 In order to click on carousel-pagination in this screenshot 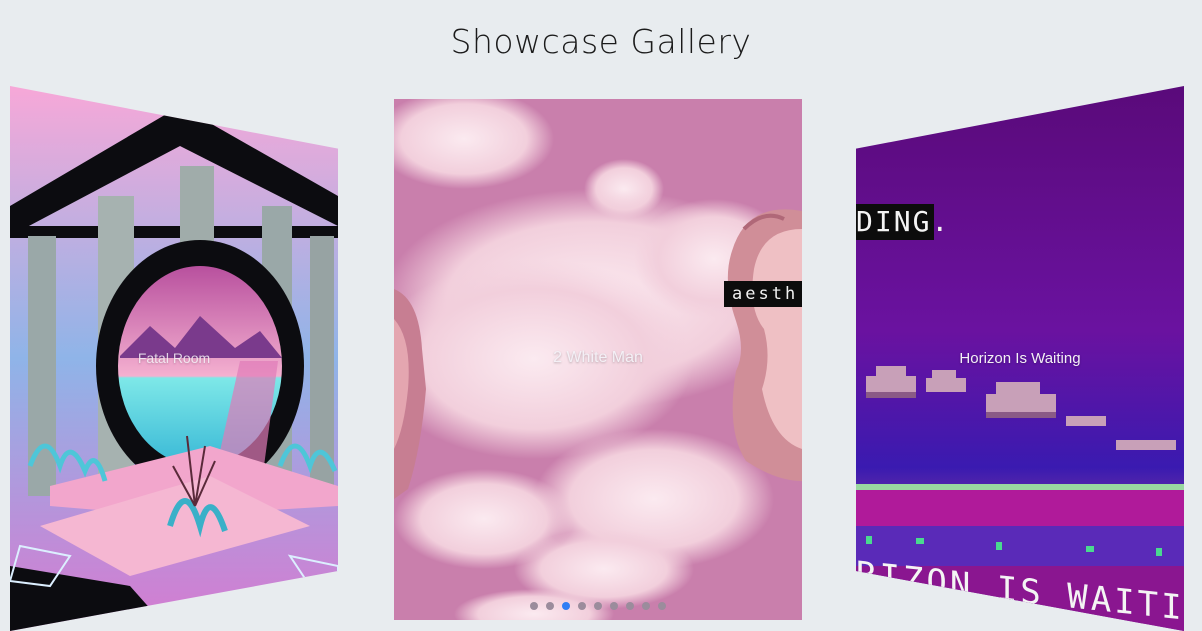, I will do `click(598, 606)`.